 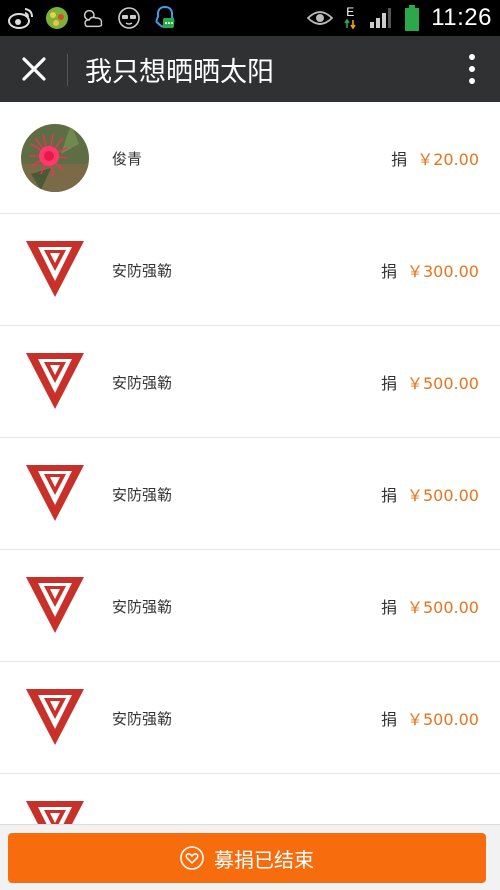 I want to click on flower-avatar, so click(x=55, y=158).